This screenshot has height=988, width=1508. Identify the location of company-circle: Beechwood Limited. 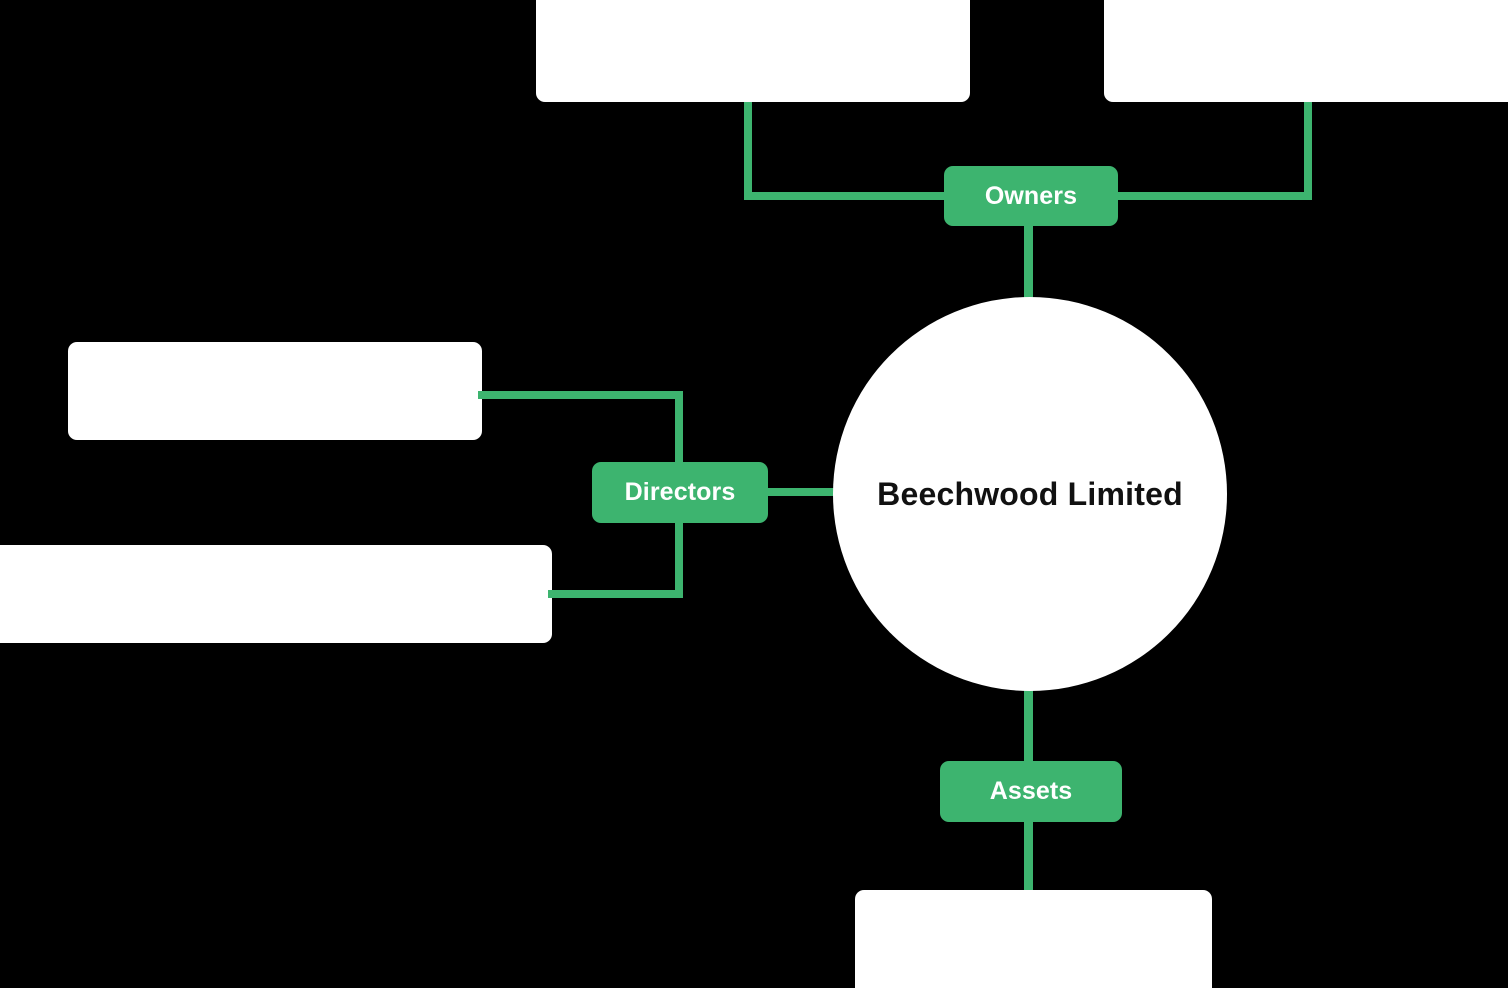
(1030, 494).